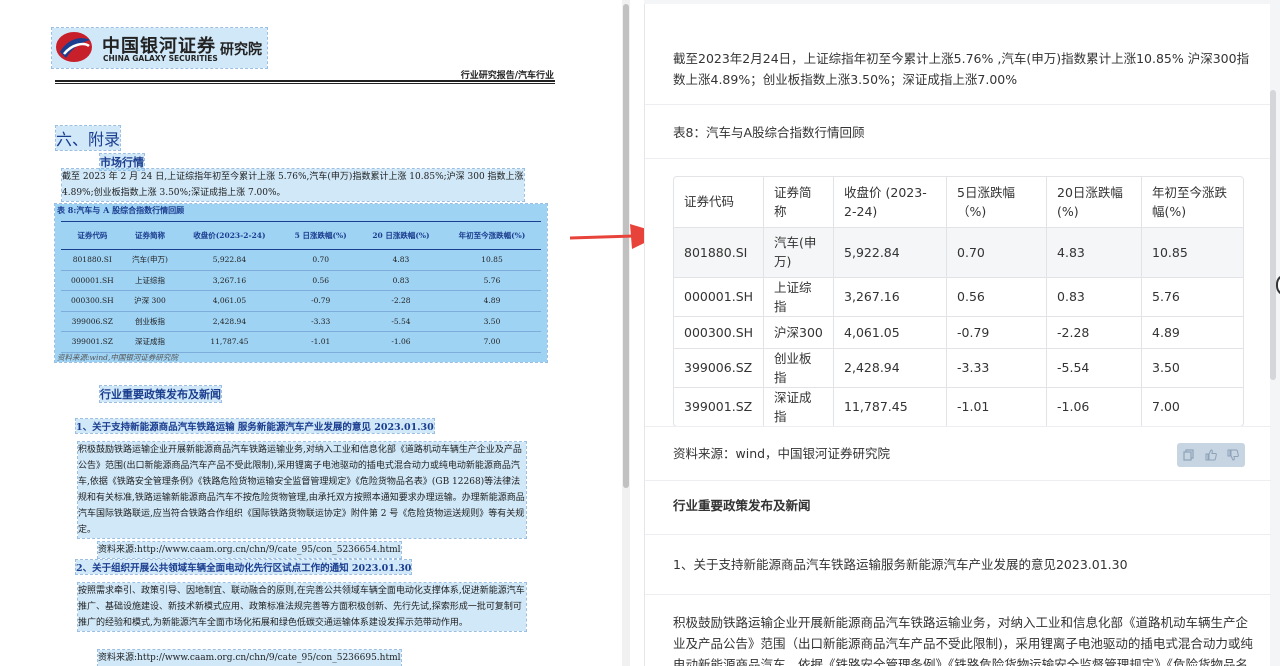  I want to click on table-cell: 创业板指, so click(799, 368).